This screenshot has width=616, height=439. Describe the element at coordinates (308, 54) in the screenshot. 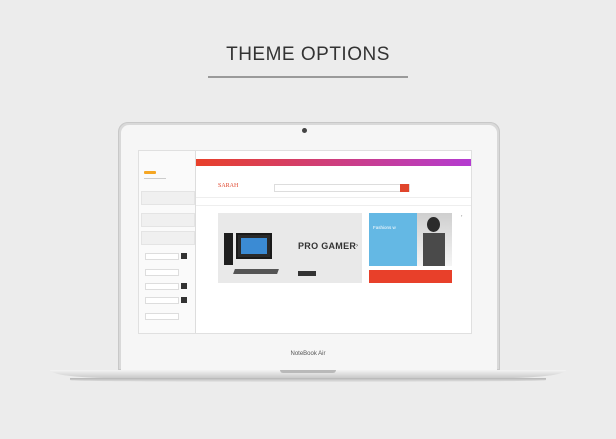

I see `page-title: THEME OPTIONS` at that location.